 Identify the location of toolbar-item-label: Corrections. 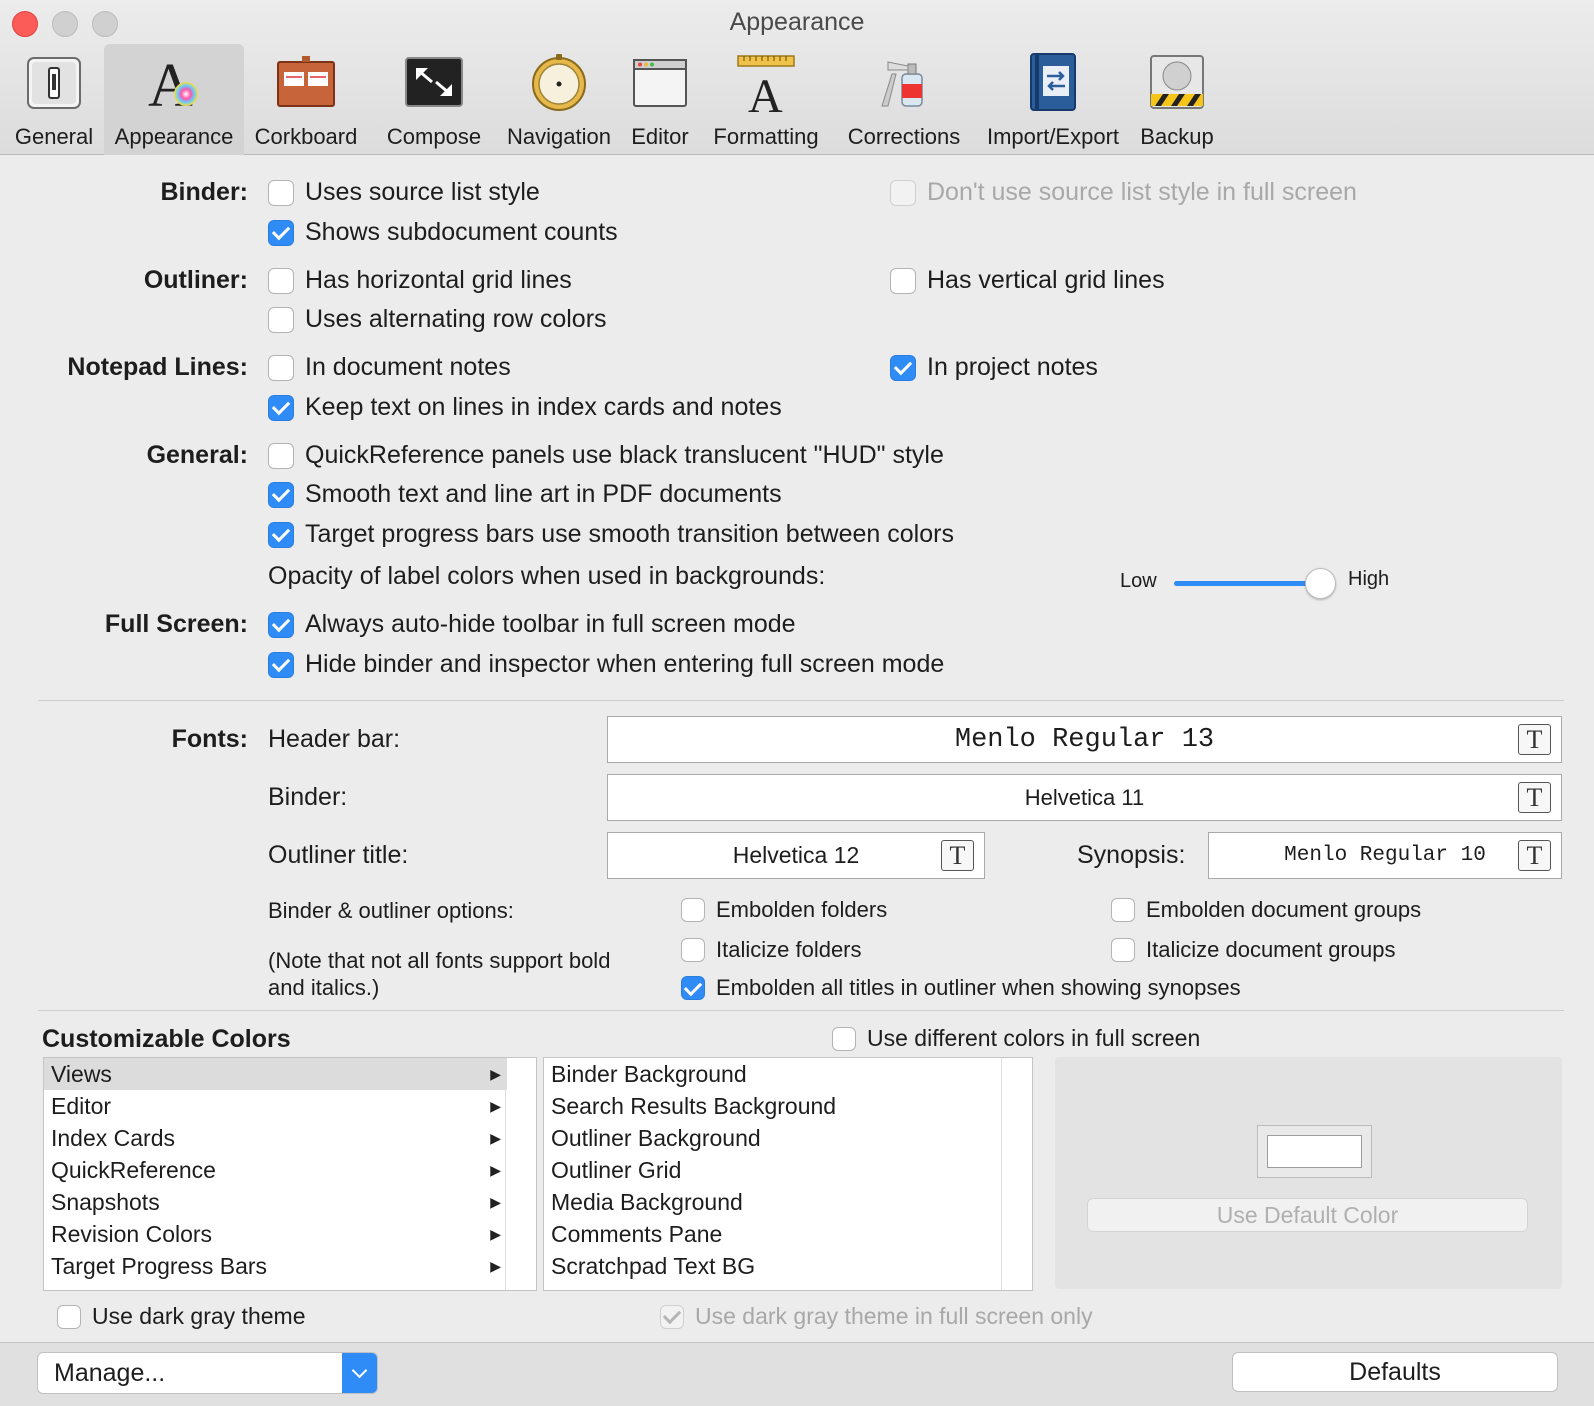
(904, 136).